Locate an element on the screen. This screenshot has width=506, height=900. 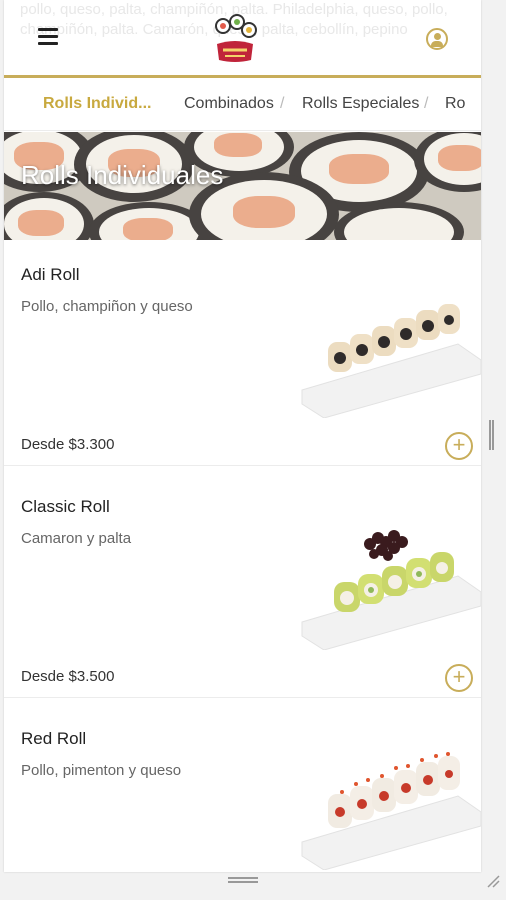
product-name: Red Roll is located at coordinates (54, 738).